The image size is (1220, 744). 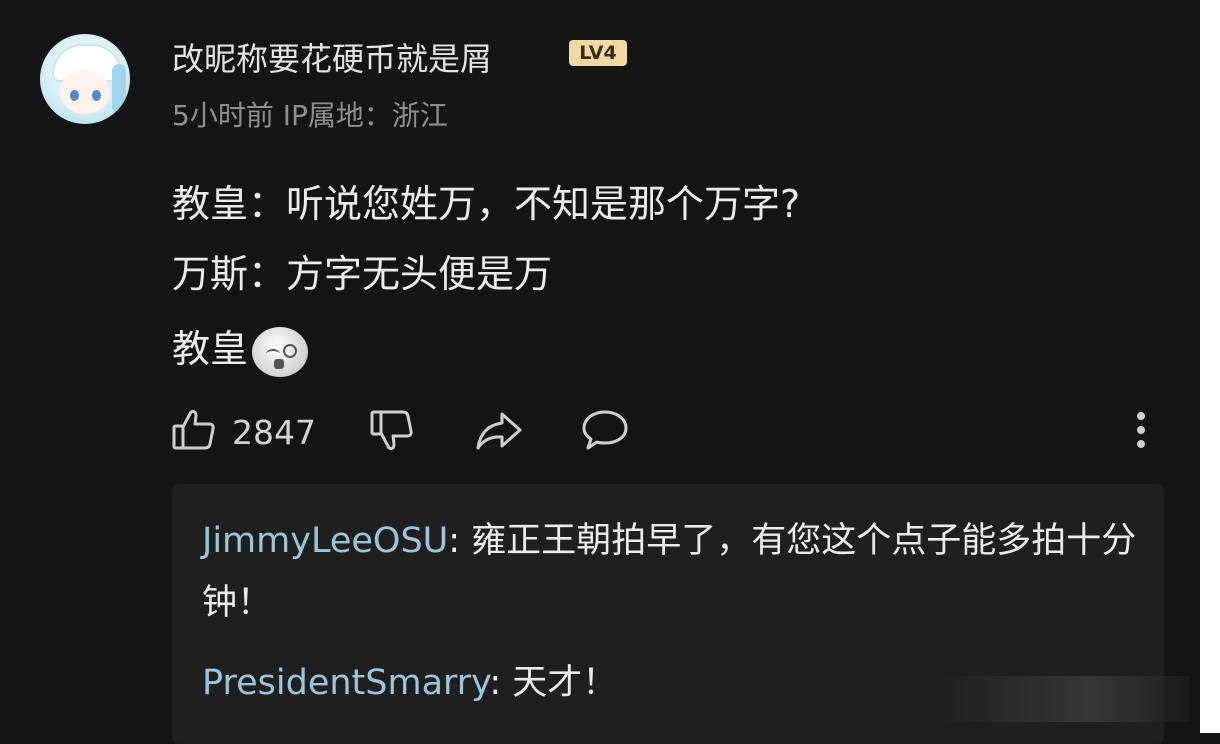 I want to click on reply-author-link: JimmyLeeOSU, so click(x=325, y=541).